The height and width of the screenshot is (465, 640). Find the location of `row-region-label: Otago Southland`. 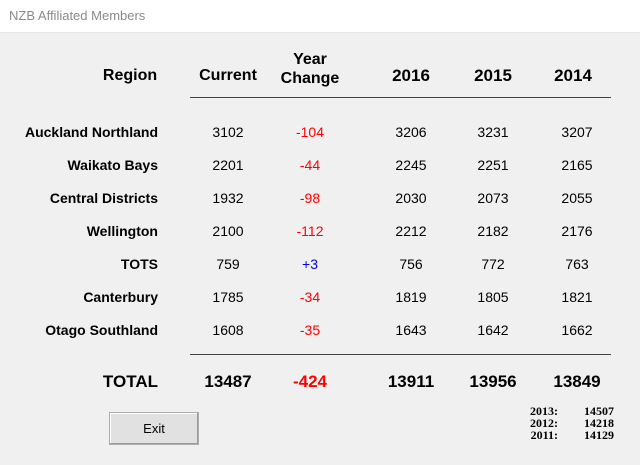

row-region-label: Otago Southland is located at coordinates (101, 330).